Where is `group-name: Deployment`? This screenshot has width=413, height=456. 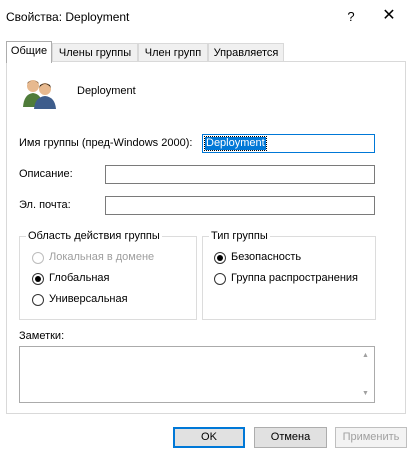
group-name: Deployment is located at coordinates (106, 91).